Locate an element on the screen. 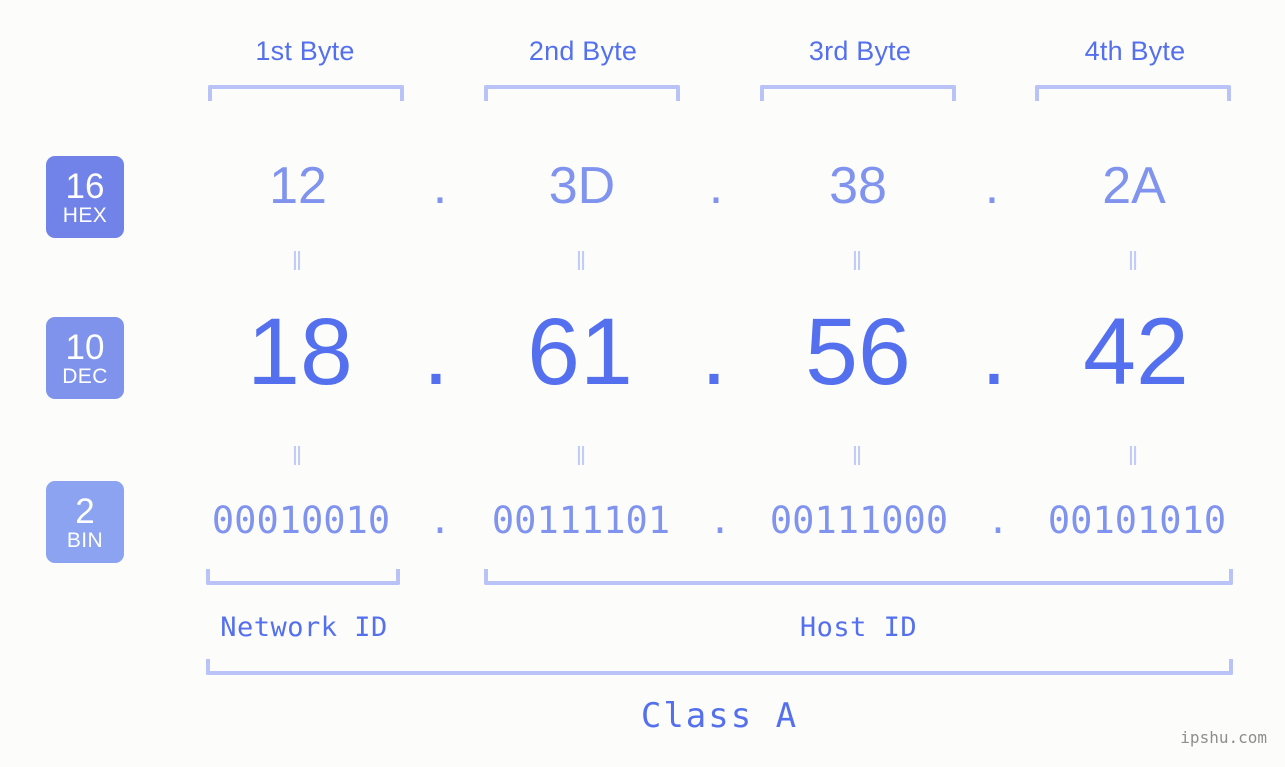 The width and height of the screenshot is (1285, 767). radix-badge-hex: 16 HEX is located at coordinates (85, 197).